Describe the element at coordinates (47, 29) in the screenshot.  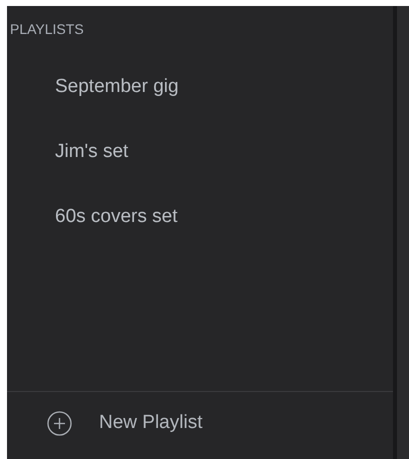
I see `sidebar-heading: PLAYLISTS` at that location.